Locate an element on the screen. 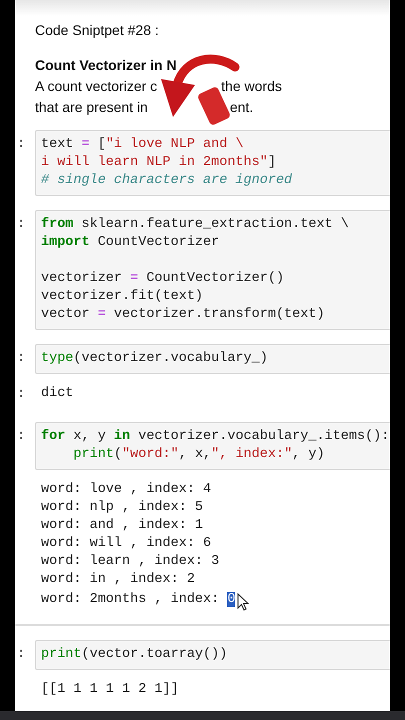 This screenshot has height=720, width=405. output-line: [[1 1 1 1 1 2 1]] is located at coordinates (110, 690).